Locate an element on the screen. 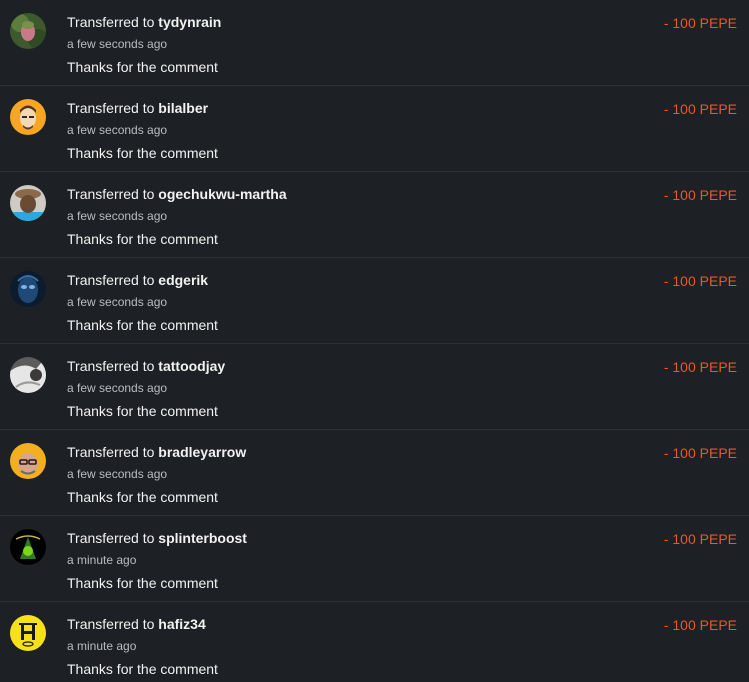 This screenshot has height=682, width=749. avatar-bradleyarrow-icon is located at coordinates (28, 461).